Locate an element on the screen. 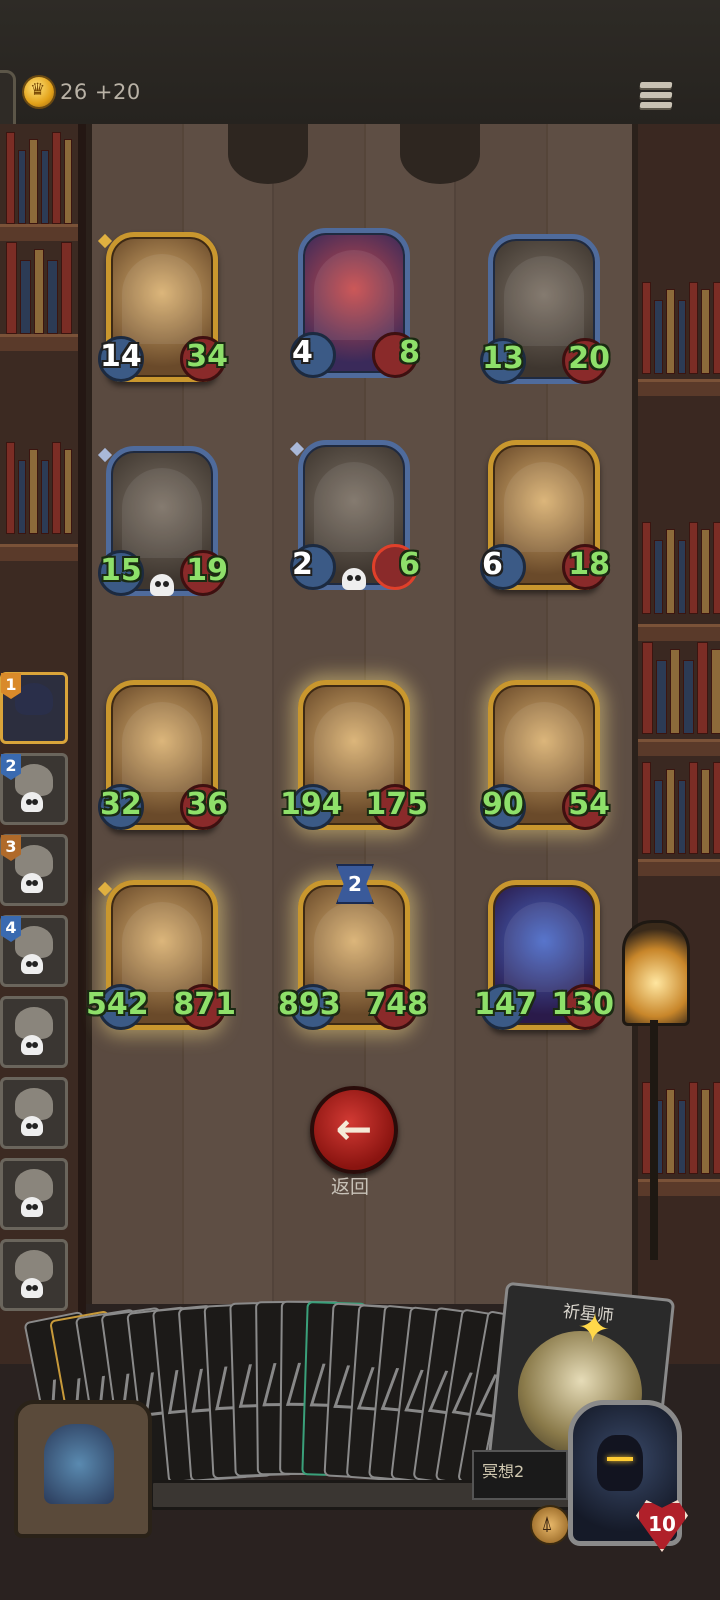 The width and height of the screenshot is (720, 1600). sea-king-minion: 194 175 is located at coordinates (354, 755).